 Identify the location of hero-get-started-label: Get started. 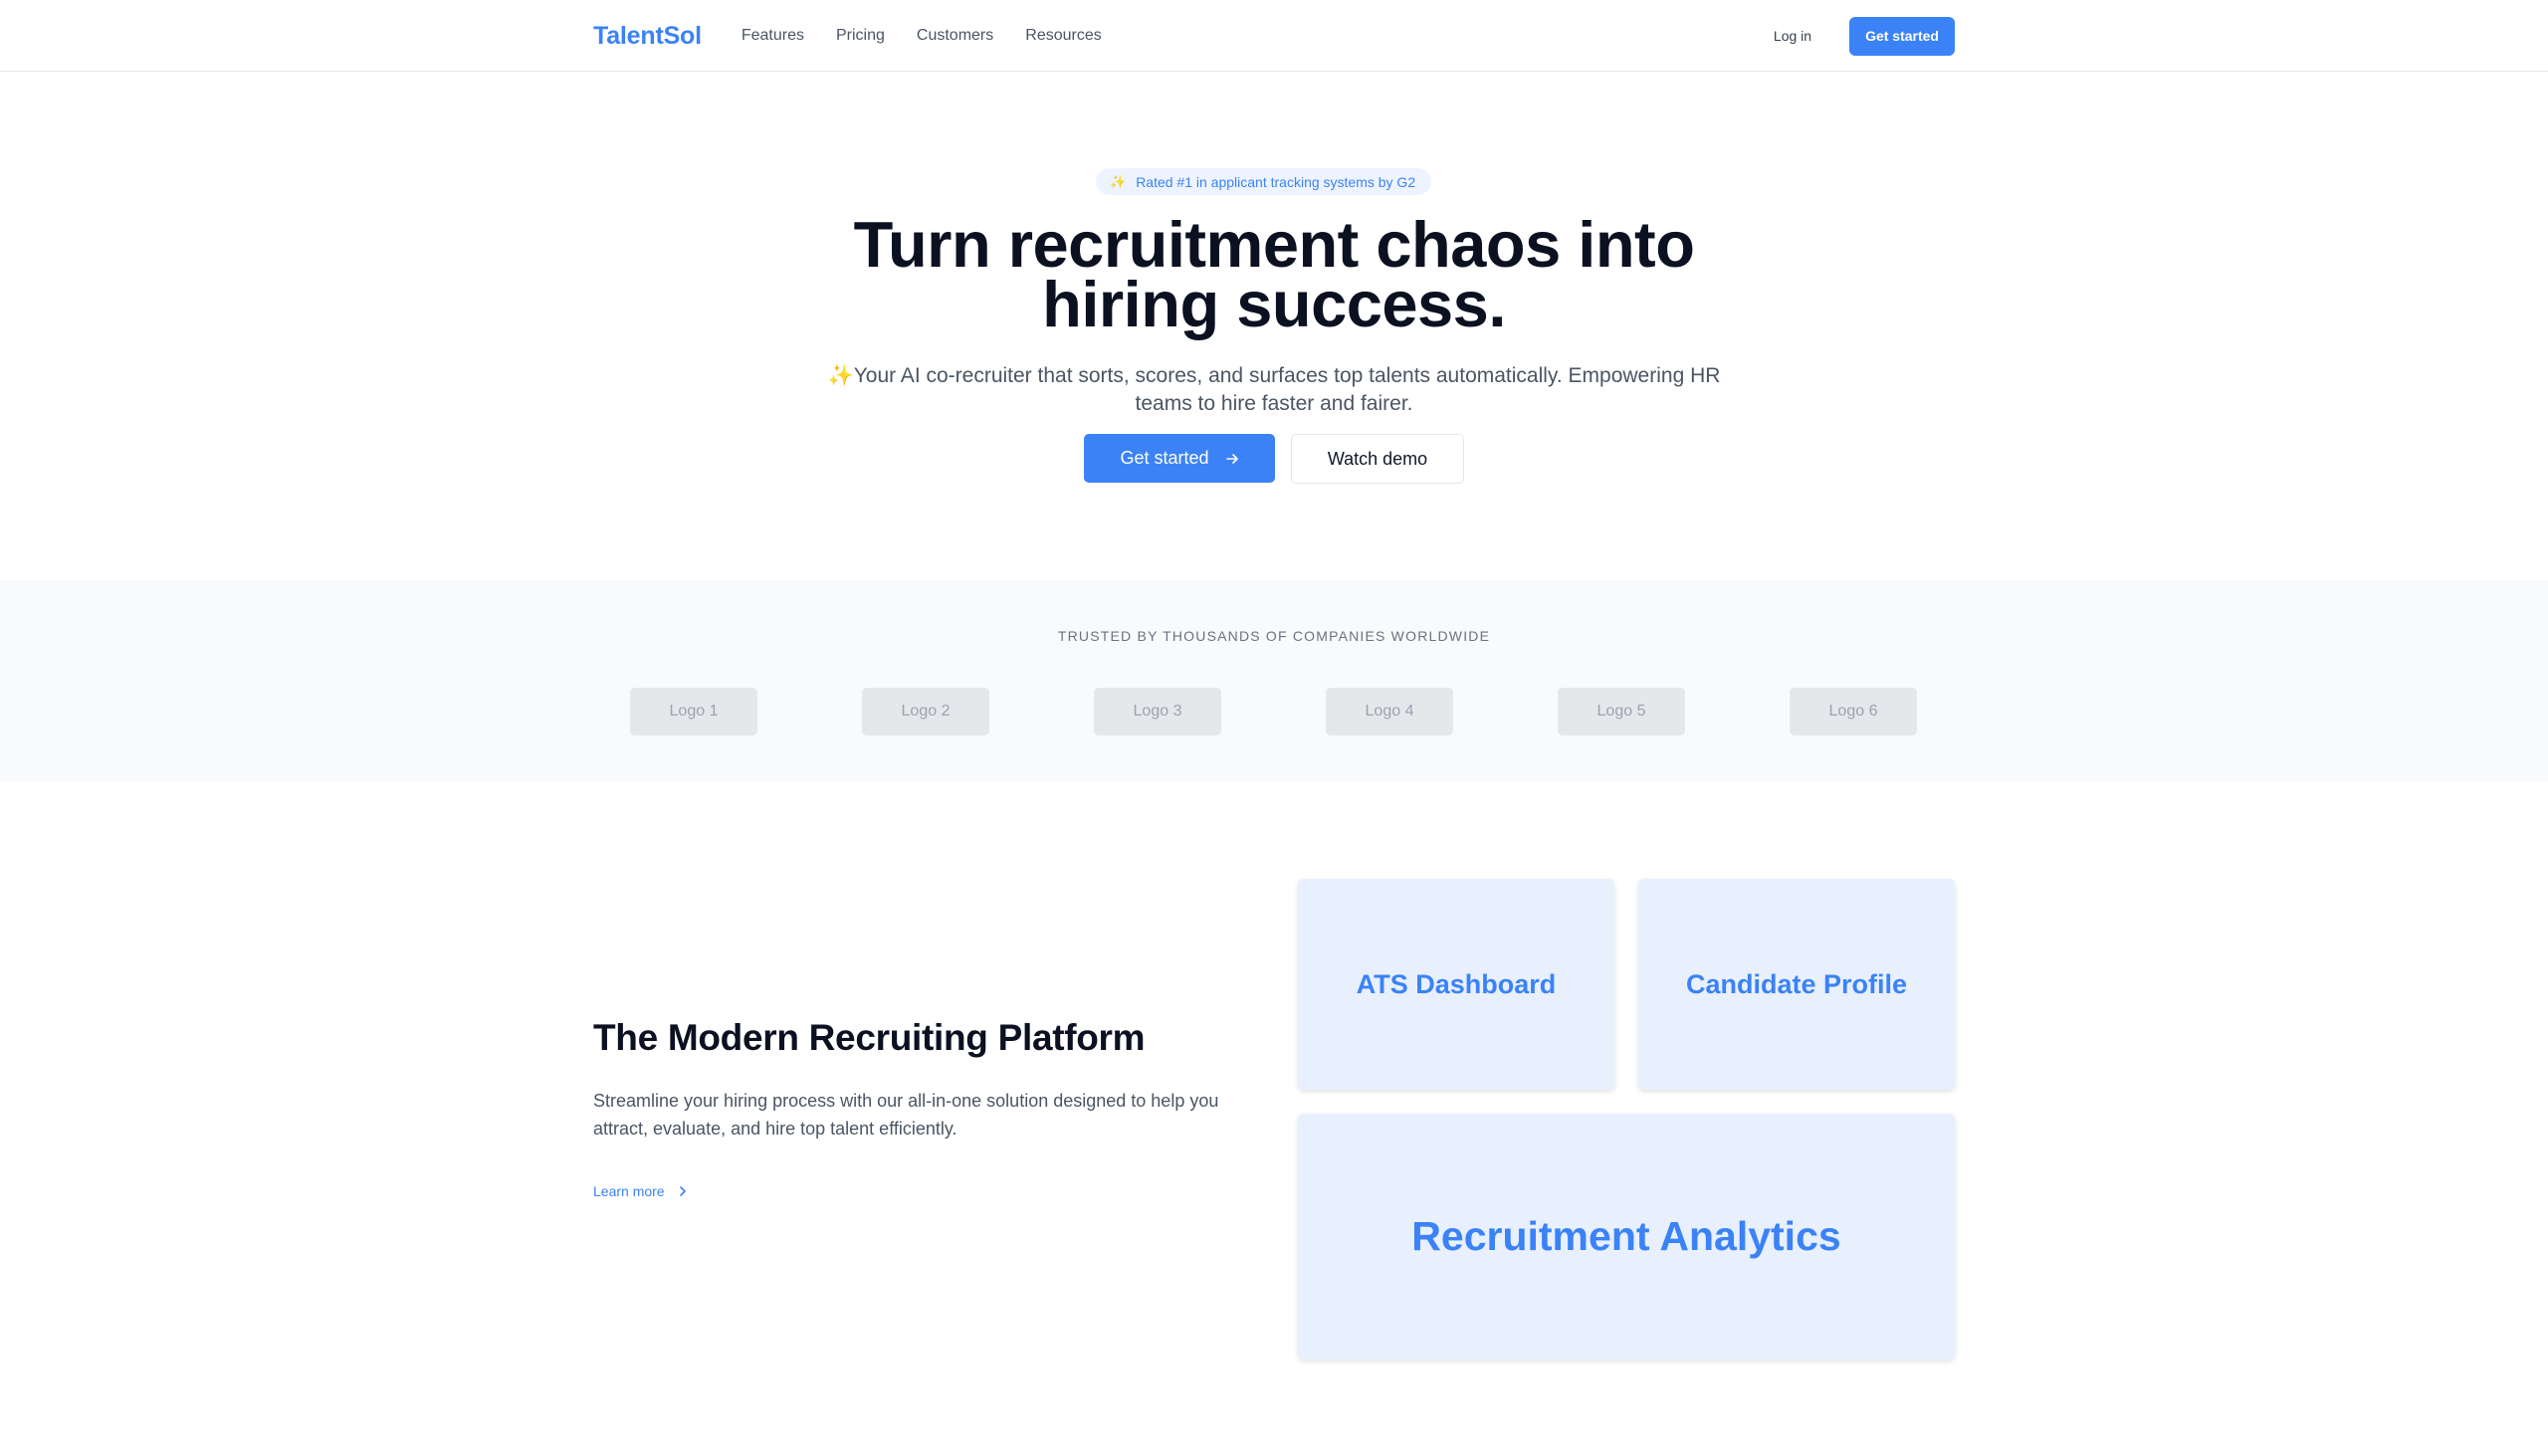
(1164, 458).